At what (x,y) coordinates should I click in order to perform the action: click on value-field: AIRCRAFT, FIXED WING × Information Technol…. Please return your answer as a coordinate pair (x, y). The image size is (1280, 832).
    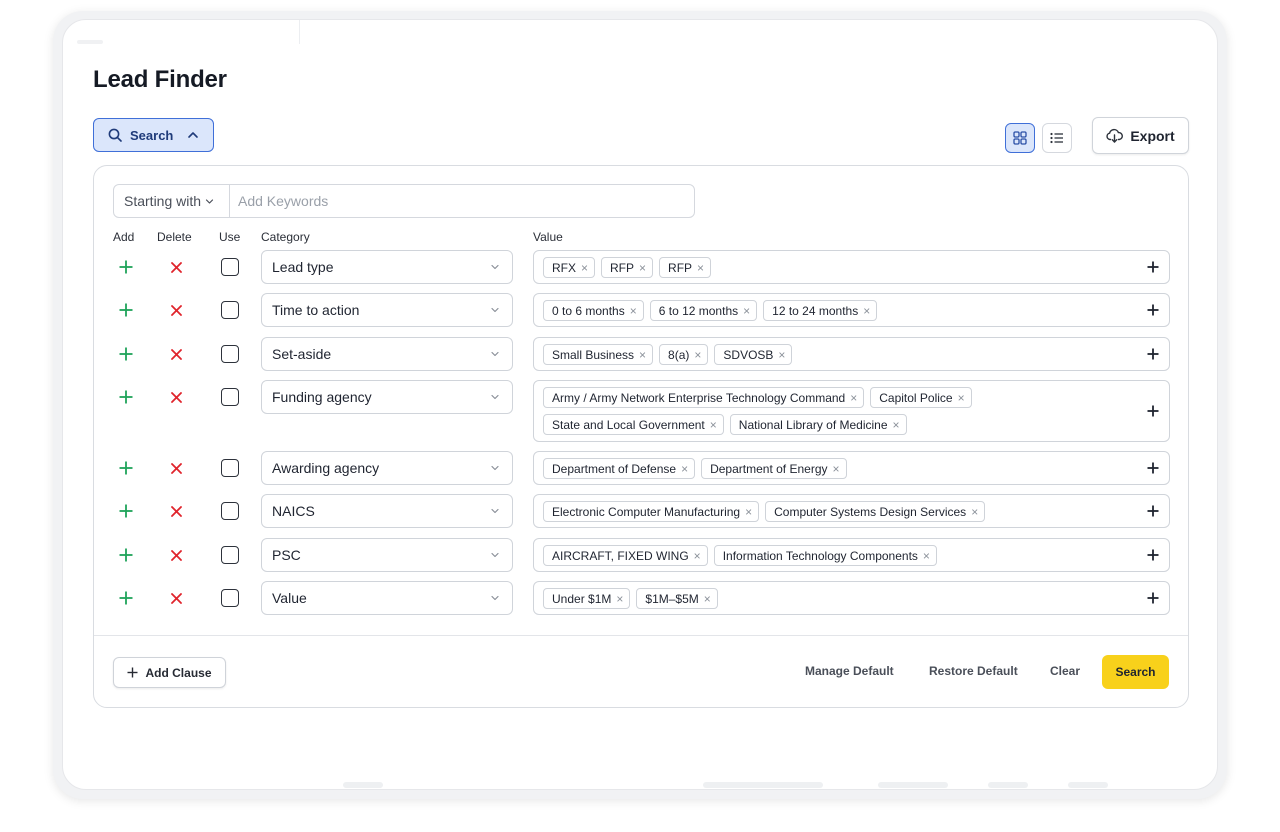
    Looking at the image, I should click on (851, 555).